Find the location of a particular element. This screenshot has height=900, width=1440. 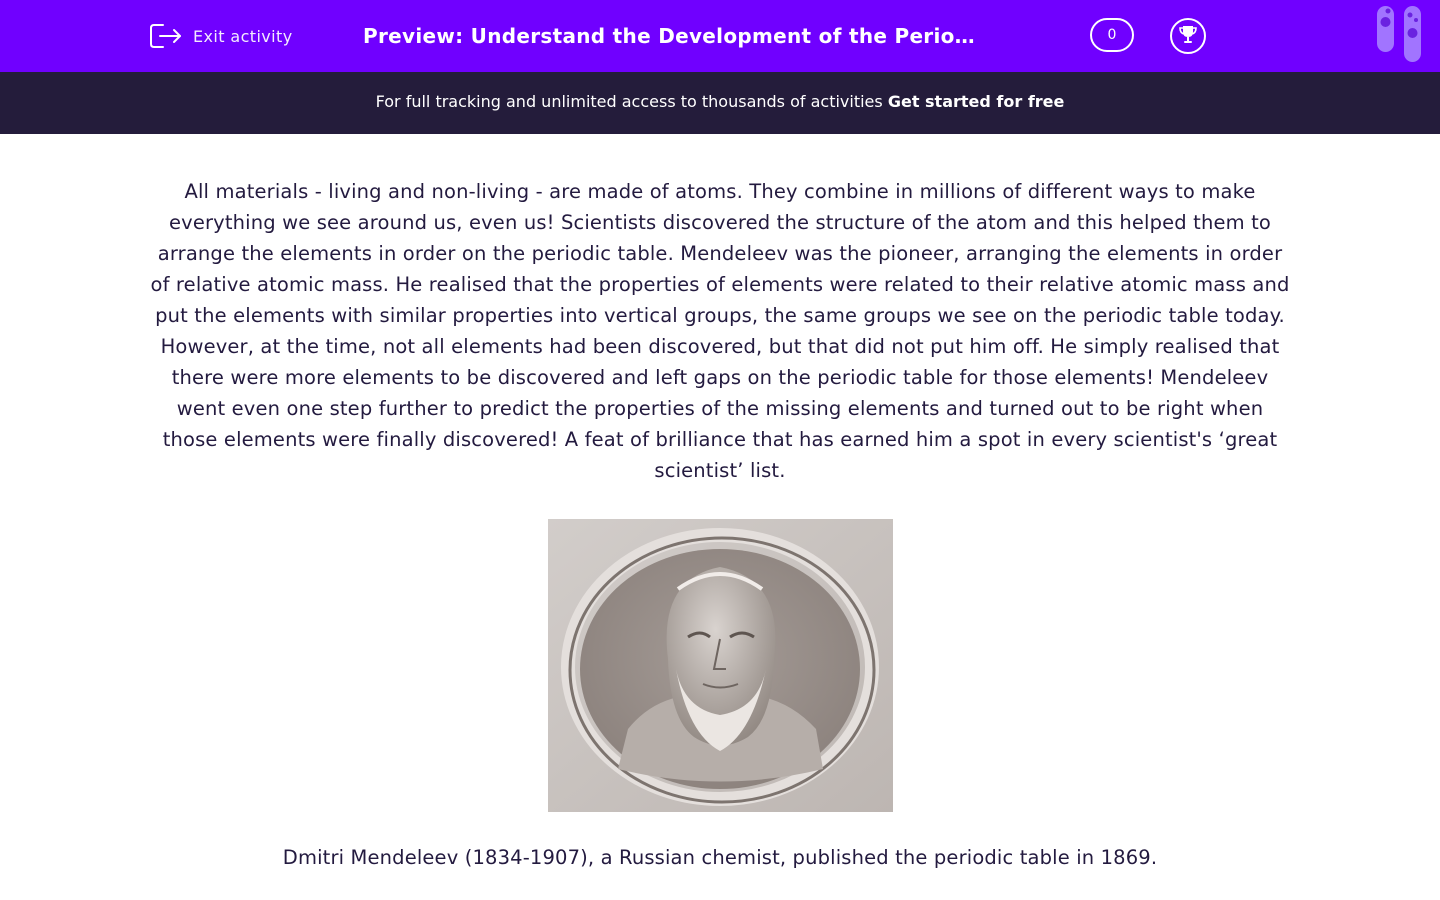

score-badge: 0 is located at coordinates (1112, 35).